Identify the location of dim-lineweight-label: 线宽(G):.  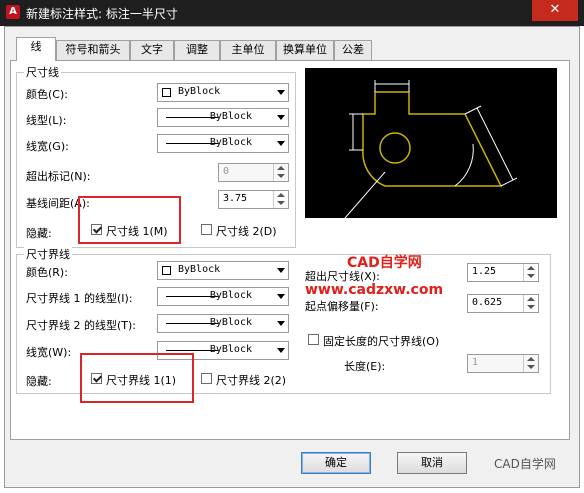
(47, 146).